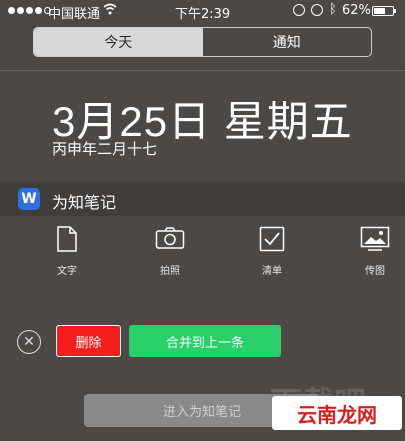 The width and height of the screenshot is (405, 441). Describe the element at coordinates (202, 70) in the screenshot. I see `divider` at that location.